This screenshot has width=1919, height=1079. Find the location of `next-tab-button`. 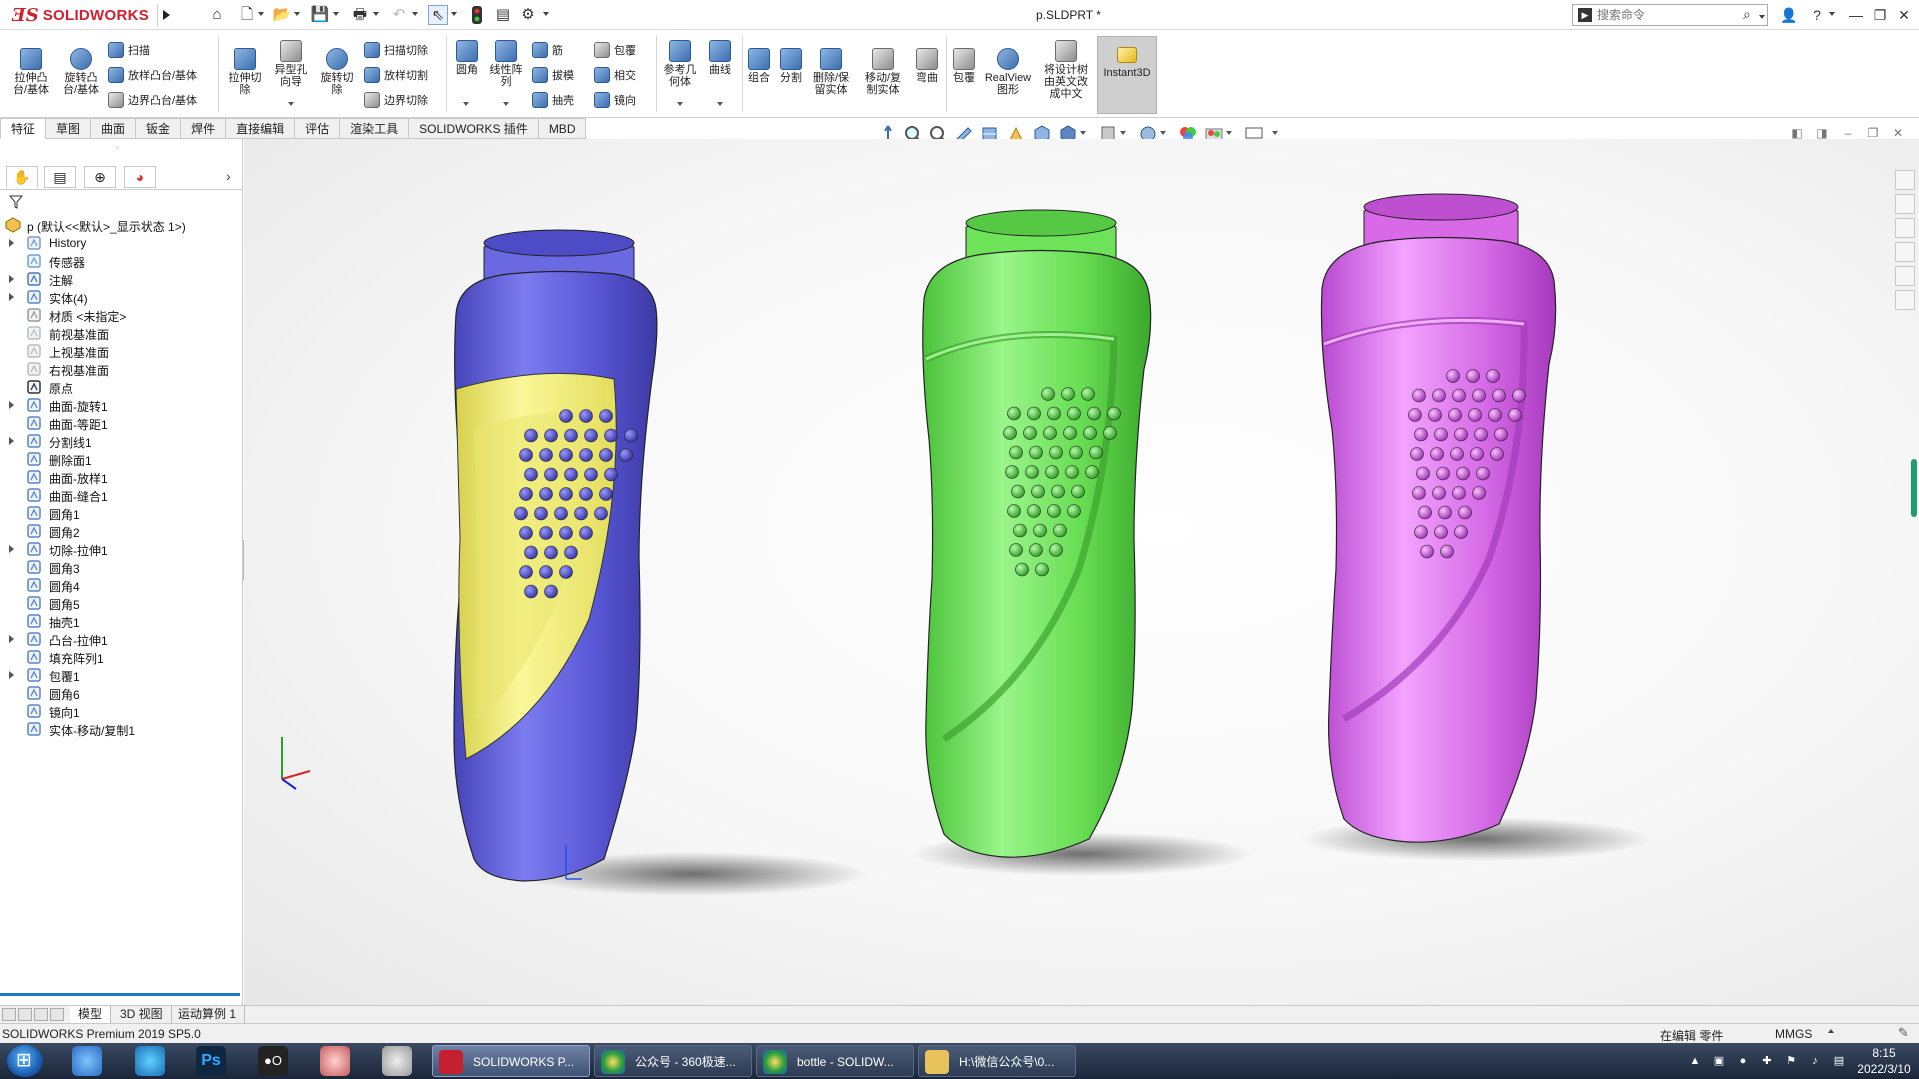

next-tab-button is located at coordinates (41, 1014).